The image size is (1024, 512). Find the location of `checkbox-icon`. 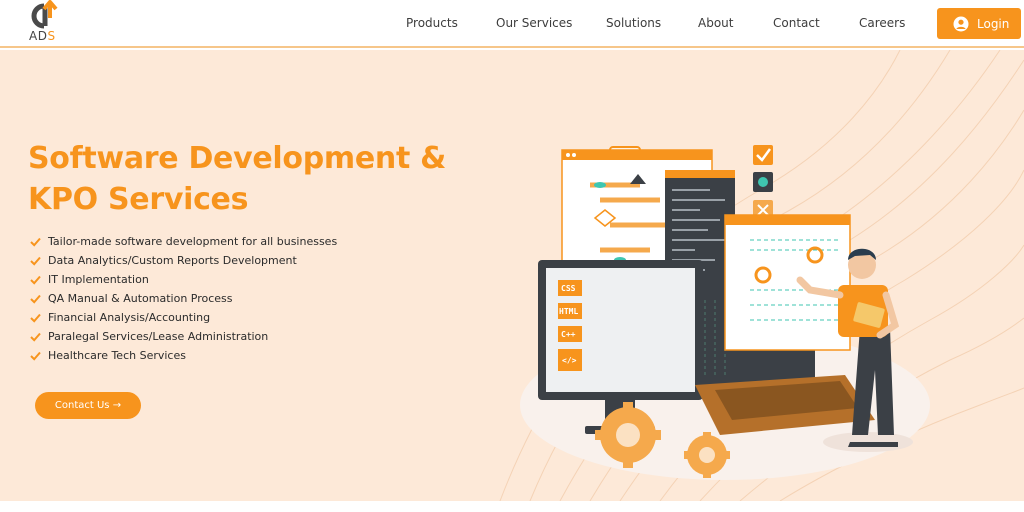

checkbox-icon is located at coordinates (763, 155).